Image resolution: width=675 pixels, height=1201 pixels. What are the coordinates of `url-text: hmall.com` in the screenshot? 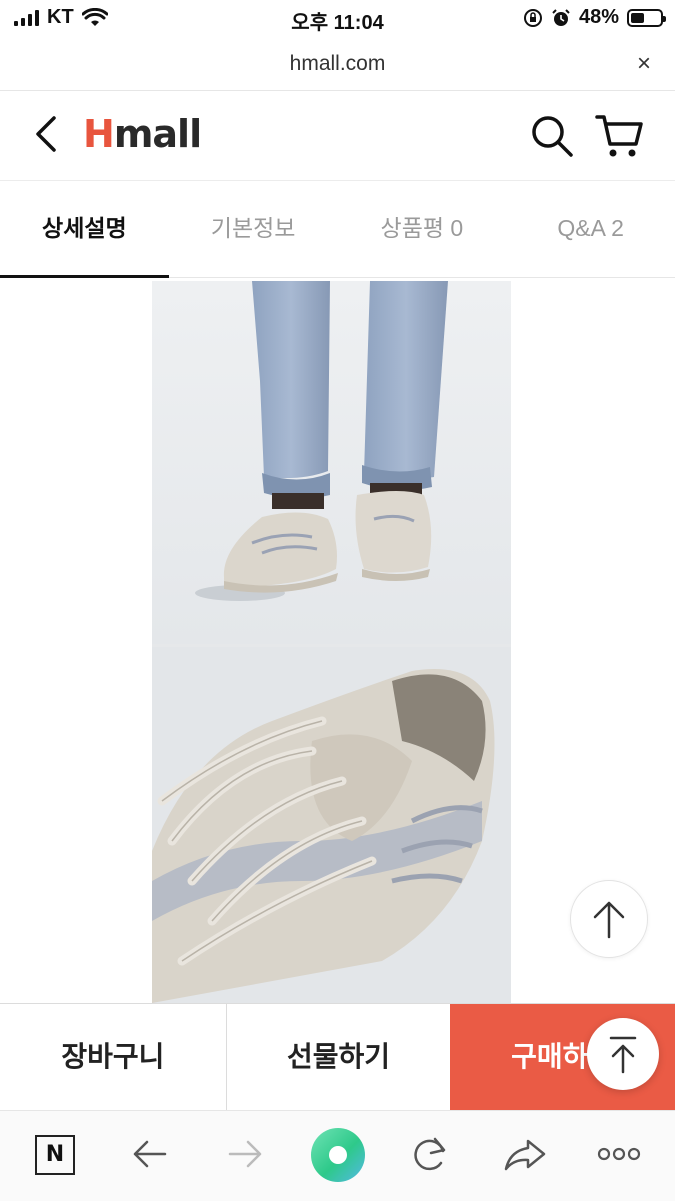 It's located at (337, 64).